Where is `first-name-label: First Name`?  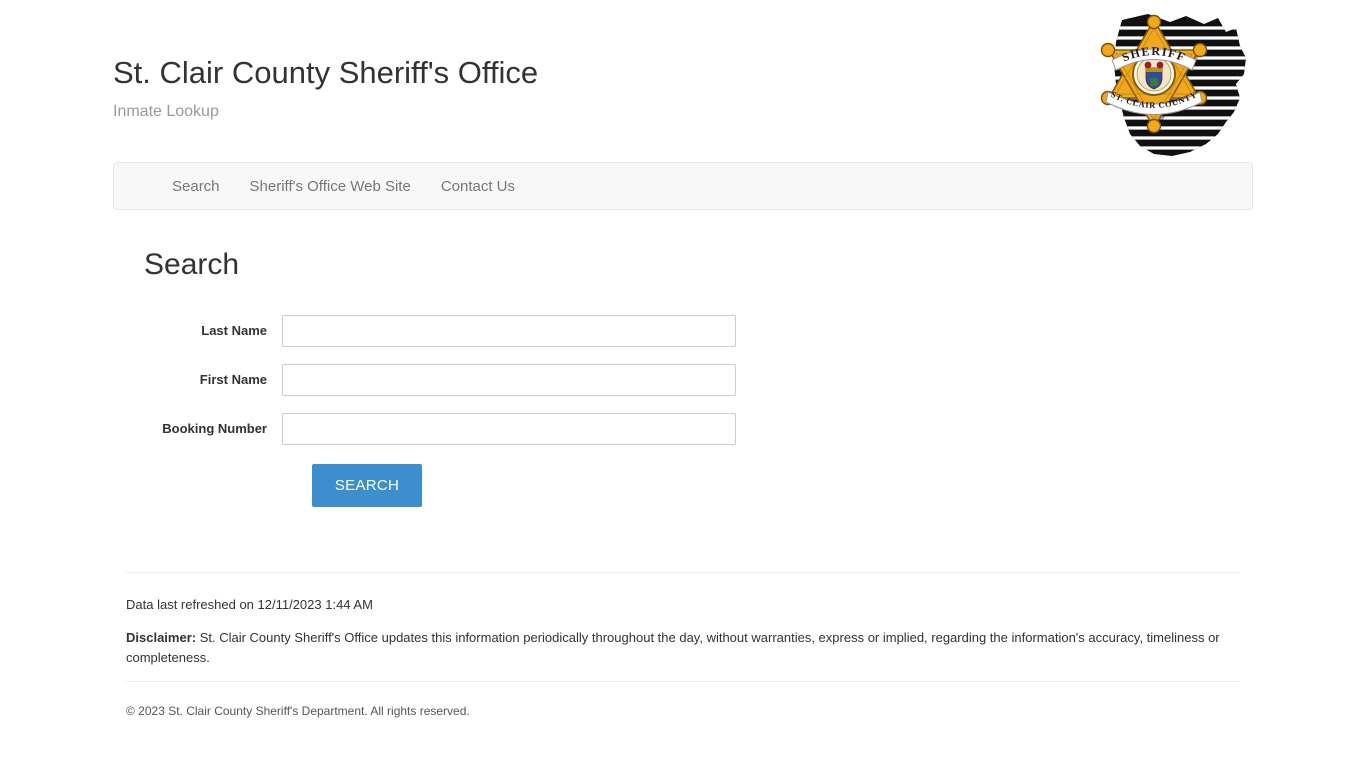 first-name-label: First Name is located at coordinates (233, 379).